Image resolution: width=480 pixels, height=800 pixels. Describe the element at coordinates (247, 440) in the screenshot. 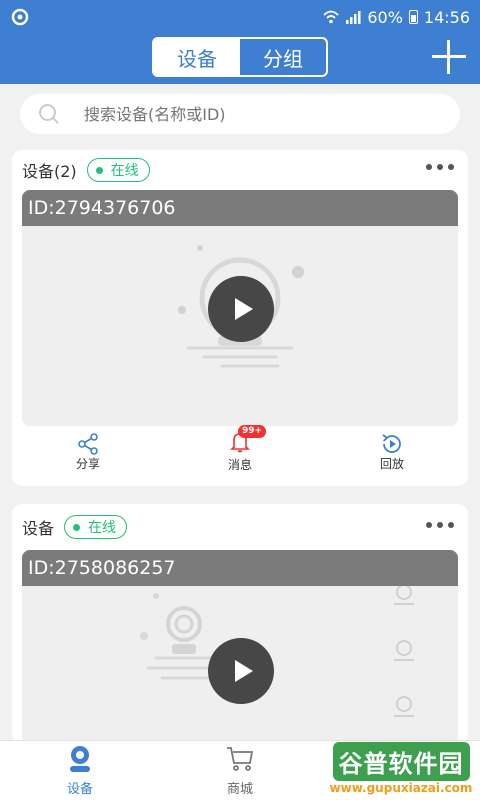

I see `bell-wrapper: 99+` at that location.